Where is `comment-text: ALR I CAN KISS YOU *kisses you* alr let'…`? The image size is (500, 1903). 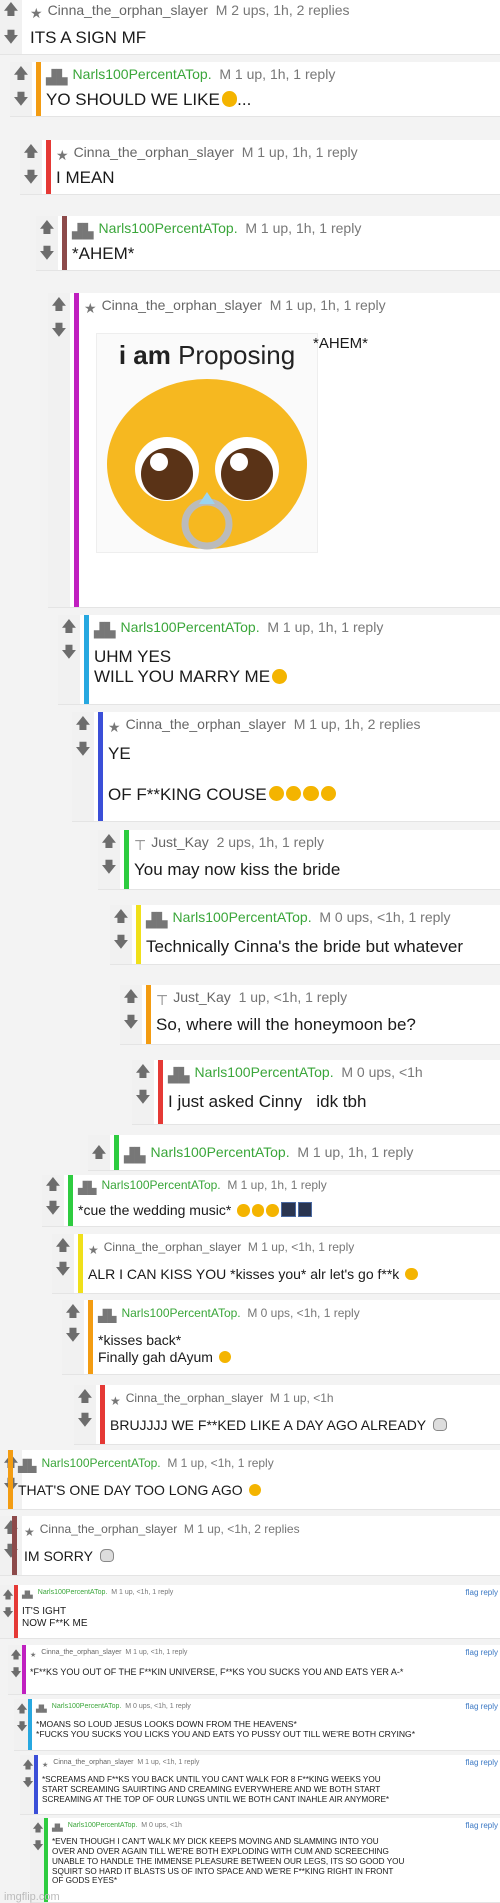 comment-text: ALR I CAN KISS YOU *kisses you* alr let'… is located at coordinates (244, 1274).